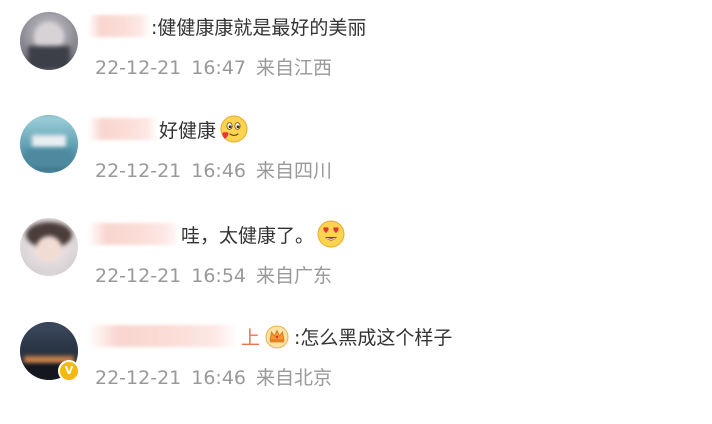  What do you see at coordinates (294, 276) in the screenshot?
I see `comment-location: 来自广东` at bounding box center [294, 276].